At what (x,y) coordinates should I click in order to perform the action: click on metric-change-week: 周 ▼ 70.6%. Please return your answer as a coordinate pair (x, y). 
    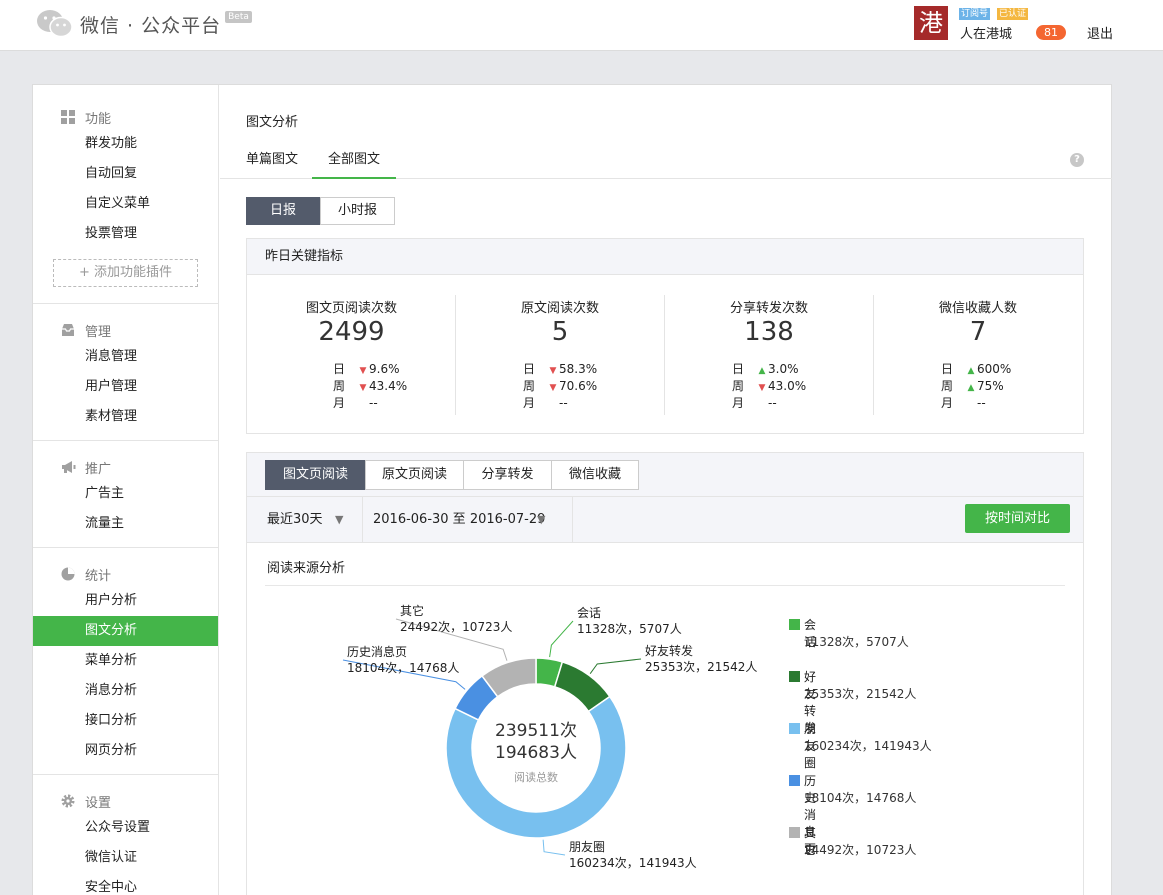
    Looking at the image, I should click on (560, 386).